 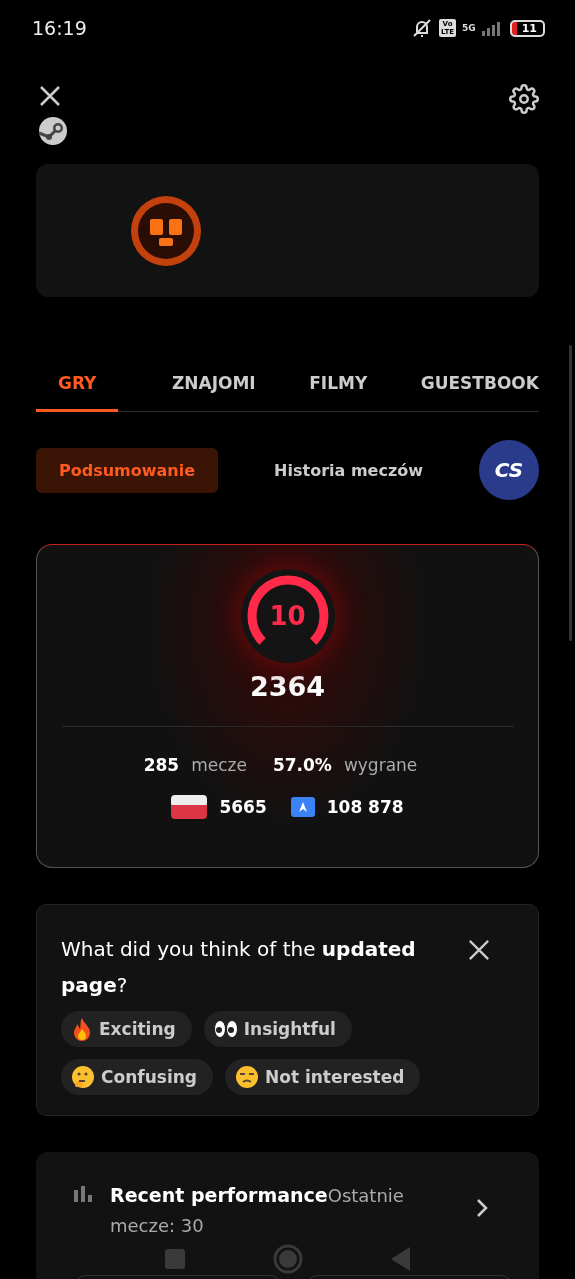 I want to click on matches-label: mecze, so click(x=219, y=765).